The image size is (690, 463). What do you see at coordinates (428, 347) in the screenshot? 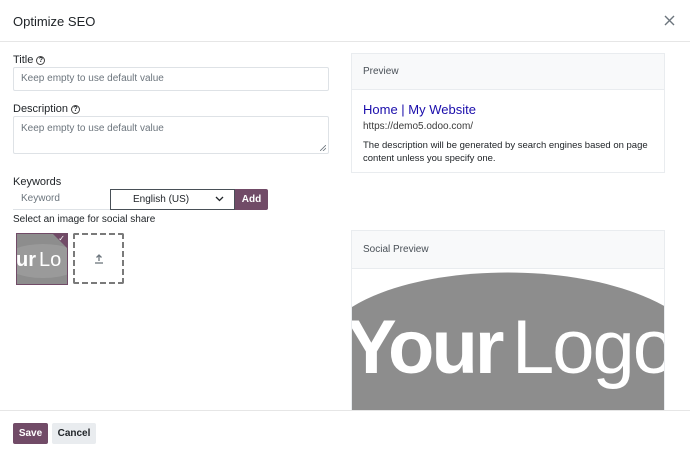
I see `svg-text: Your` at bounding box center [428, 347].